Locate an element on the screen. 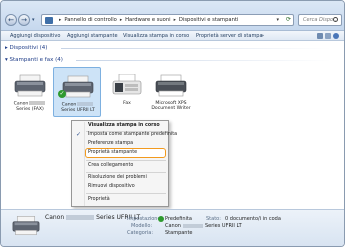 The height and width of the screenshot is (247, 345). printer-tile-canon-ufrii: ✓ Canon Series UFRII LT is located at coordinates (77, 92).